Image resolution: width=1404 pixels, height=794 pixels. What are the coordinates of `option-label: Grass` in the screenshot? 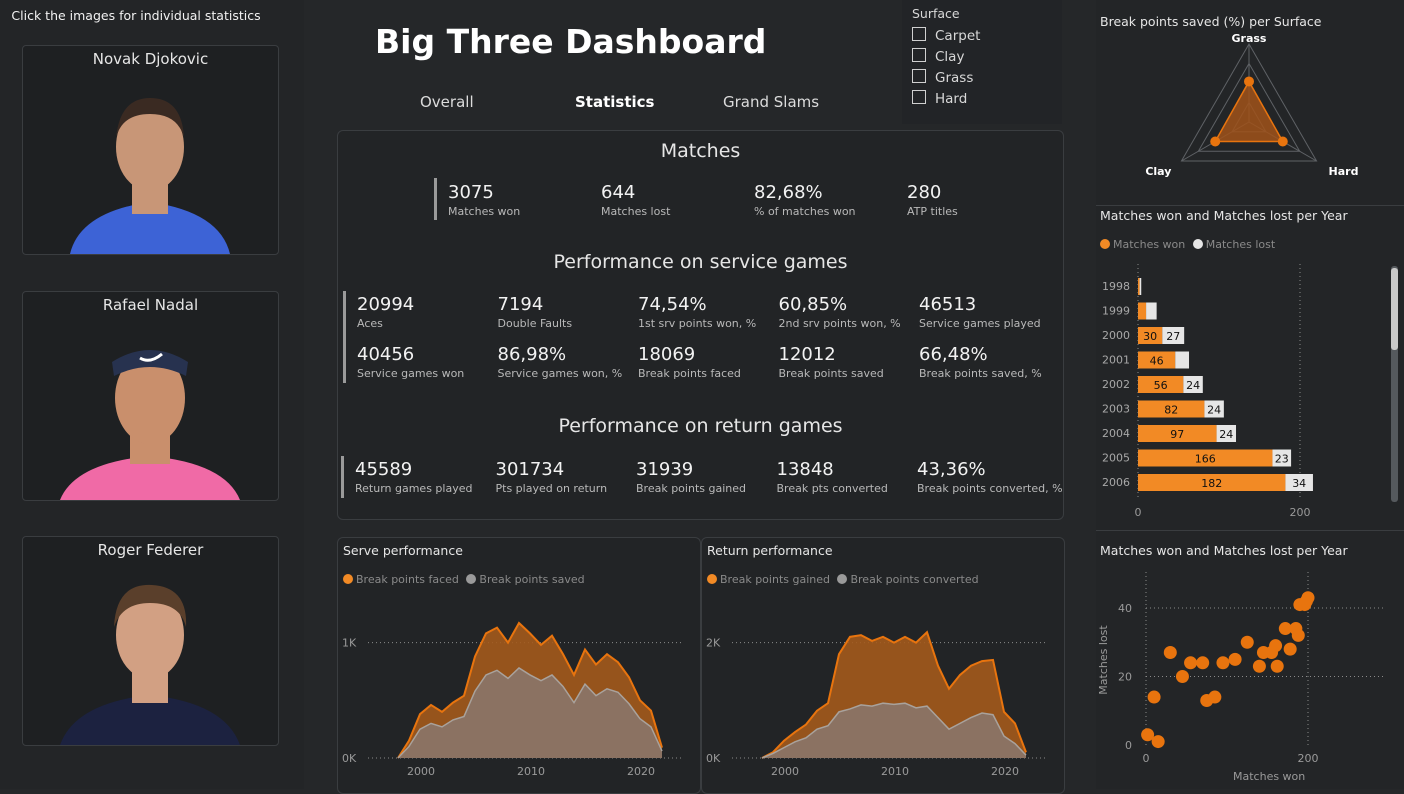 It's located at (954, 78).